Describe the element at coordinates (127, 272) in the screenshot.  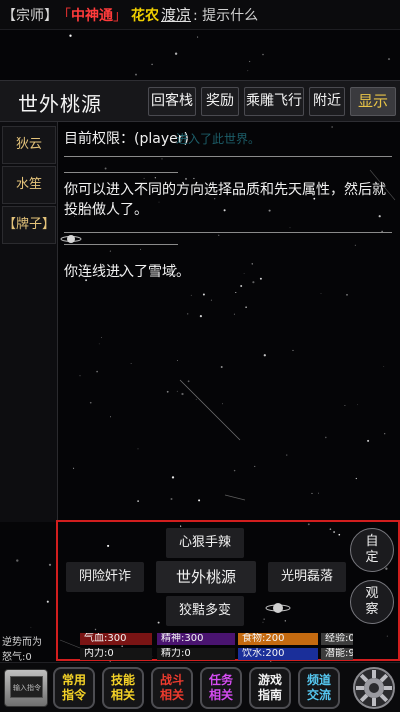
I see `entered-world-message: 你连线进入了雪域。` at that location.